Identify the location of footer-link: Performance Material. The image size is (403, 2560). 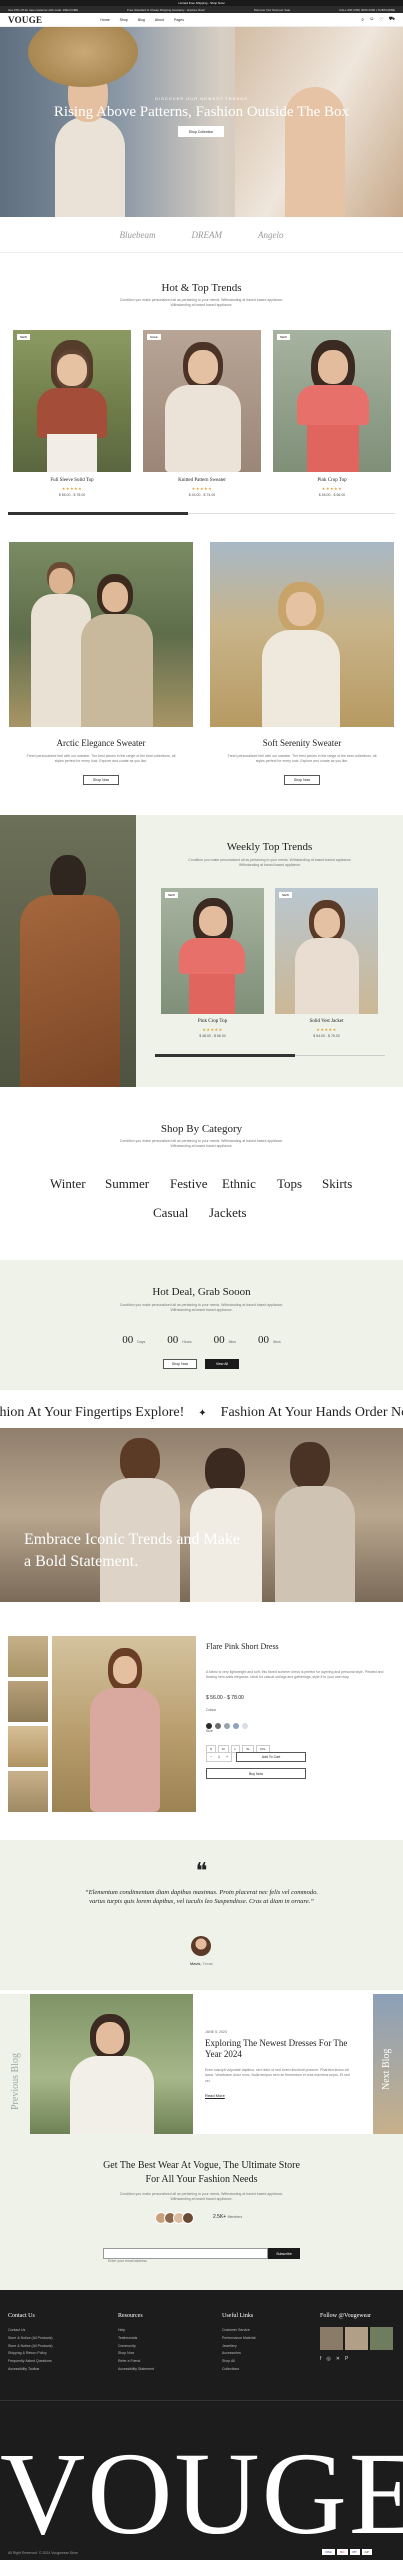
(238, 2339).